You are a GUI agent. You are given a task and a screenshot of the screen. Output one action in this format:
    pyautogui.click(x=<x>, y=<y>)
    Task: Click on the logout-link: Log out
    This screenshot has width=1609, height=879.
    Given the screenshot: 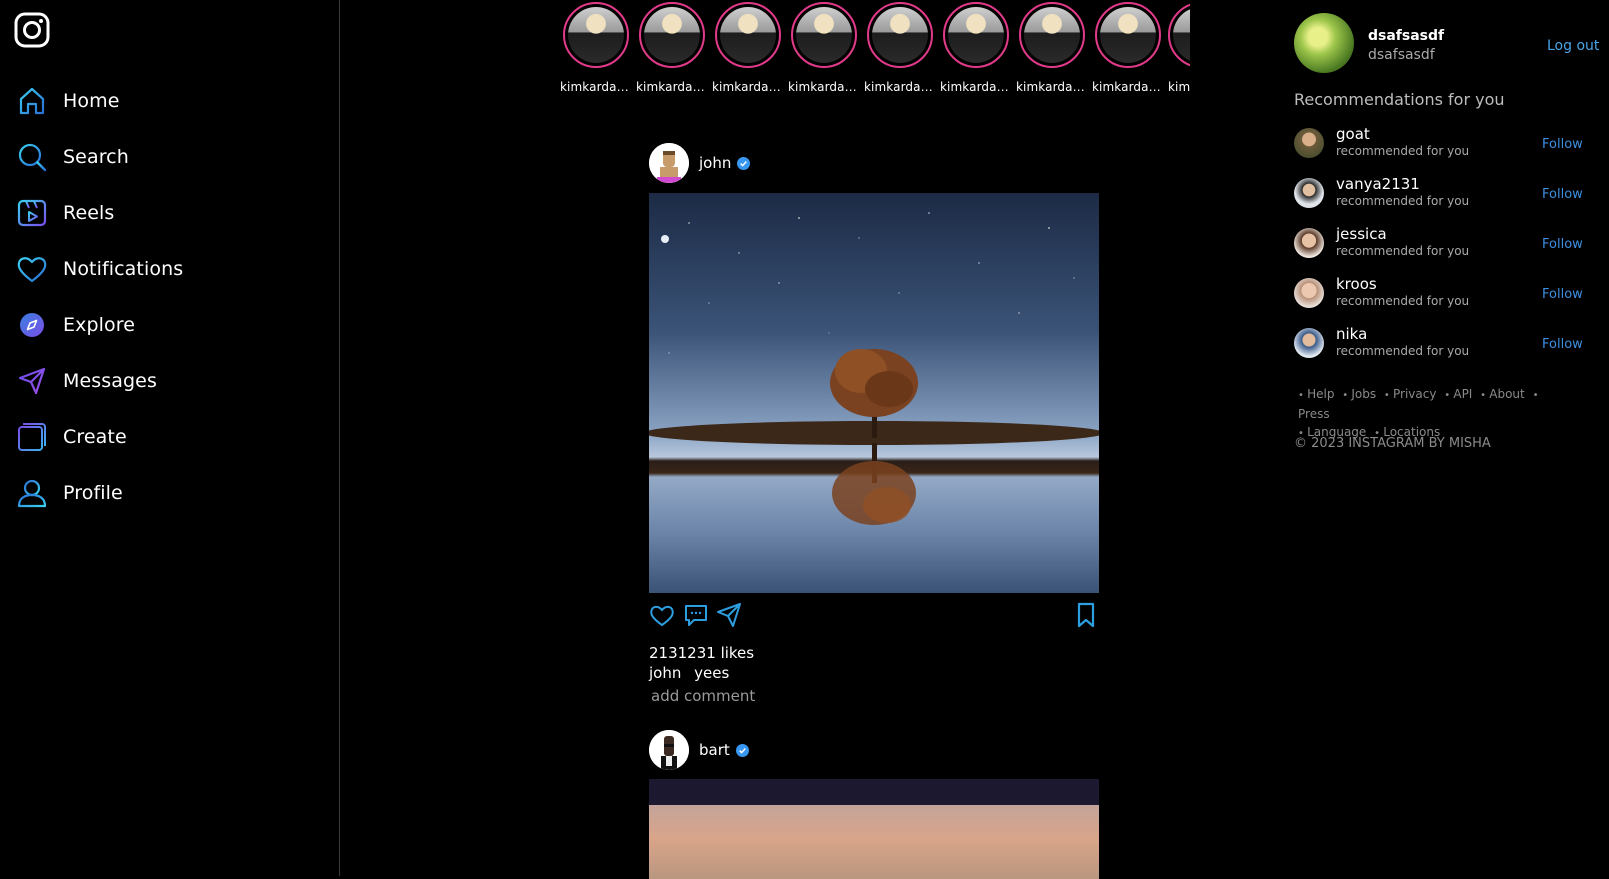 What is the action you would take?
    pyautogui.click(x=1573, y=46)
    